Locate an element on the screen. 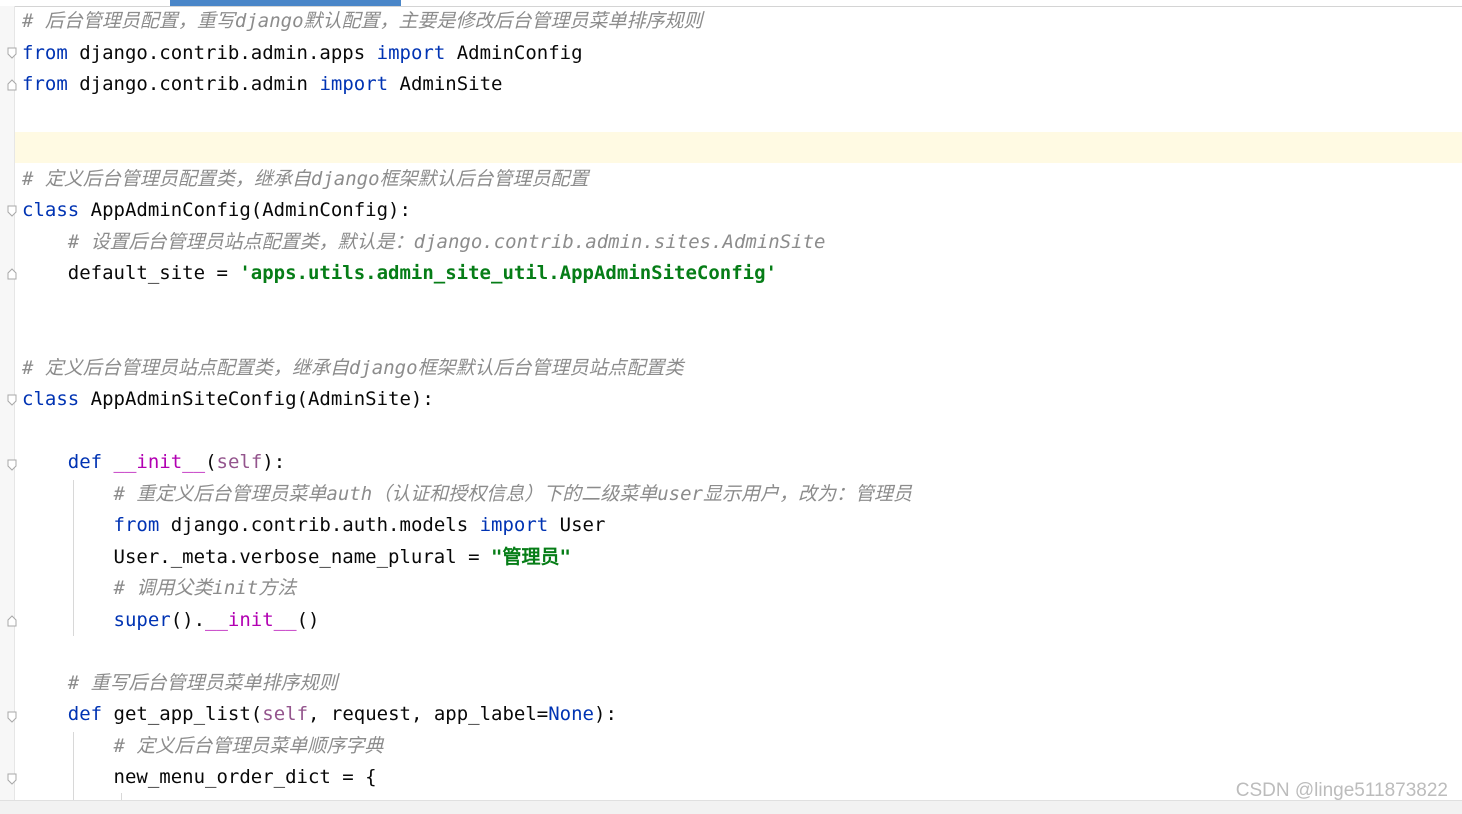  code-token: django.contrib.admin.sites.AdminSite is located at coordinates (619, 241).